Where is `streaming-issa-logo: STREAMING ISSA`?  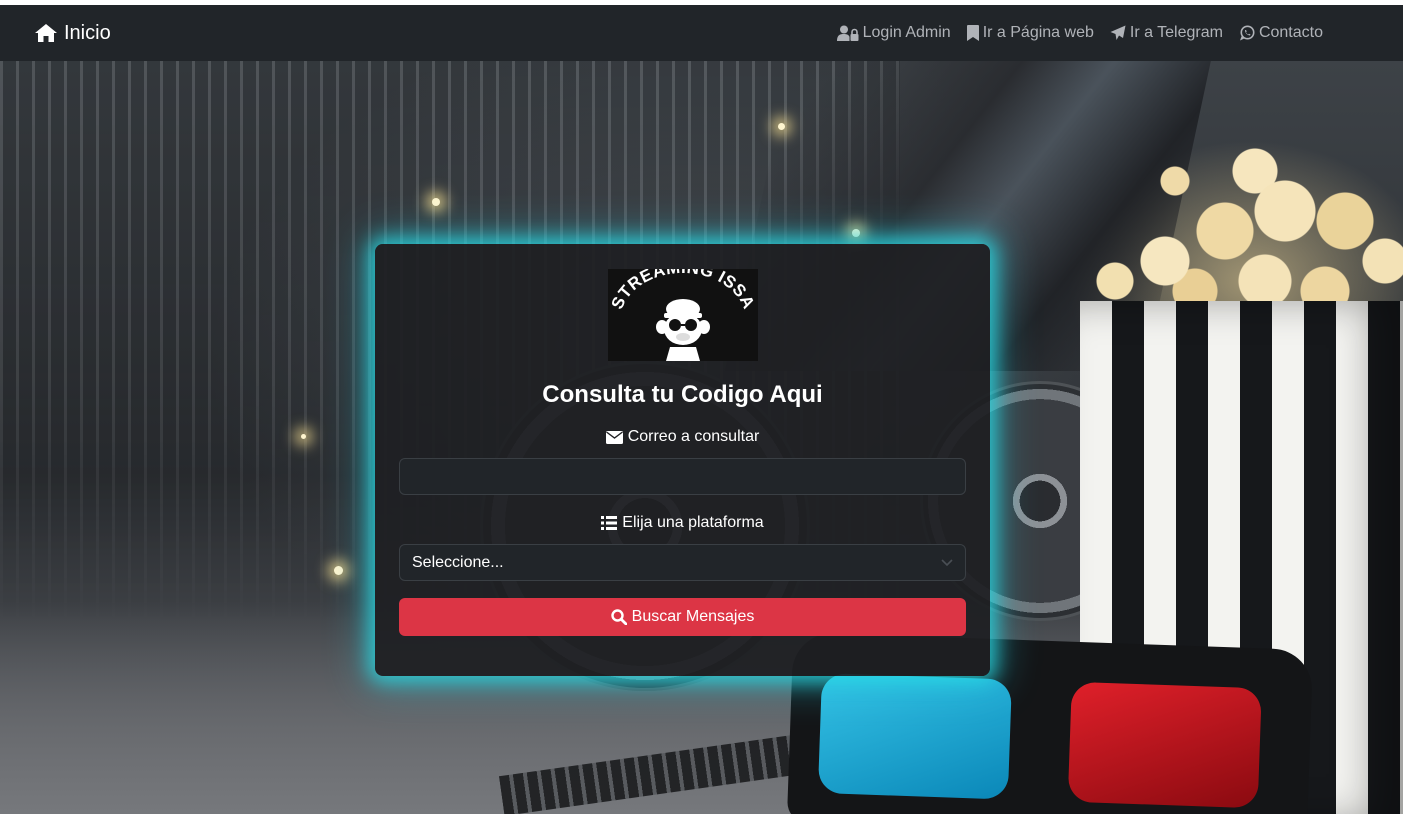
streaming-issa-logo: STREAMING ISSA is located at coordinates (683, 315).